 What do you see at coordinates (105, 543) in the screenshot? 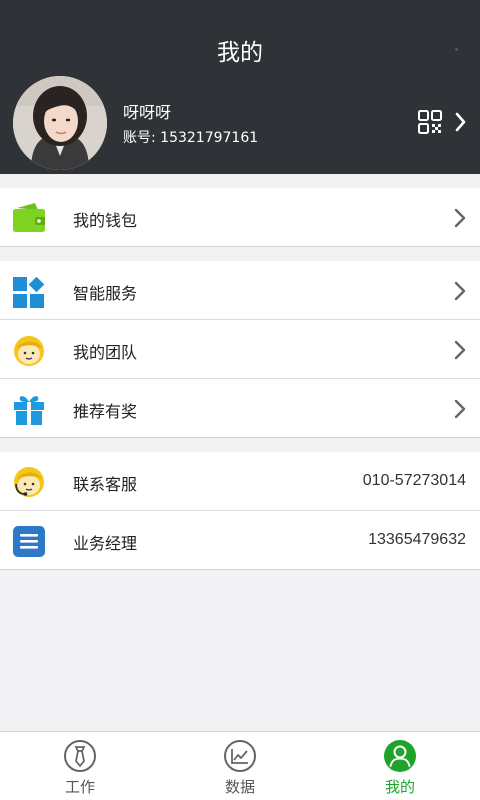
I see `menu-item-label: 业务经理` at bounding box center [105, 543].